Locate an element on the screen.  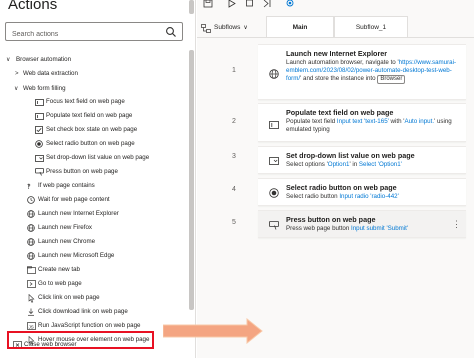
desc-element: Select 'Option1' is located at coordinates (380, 164).